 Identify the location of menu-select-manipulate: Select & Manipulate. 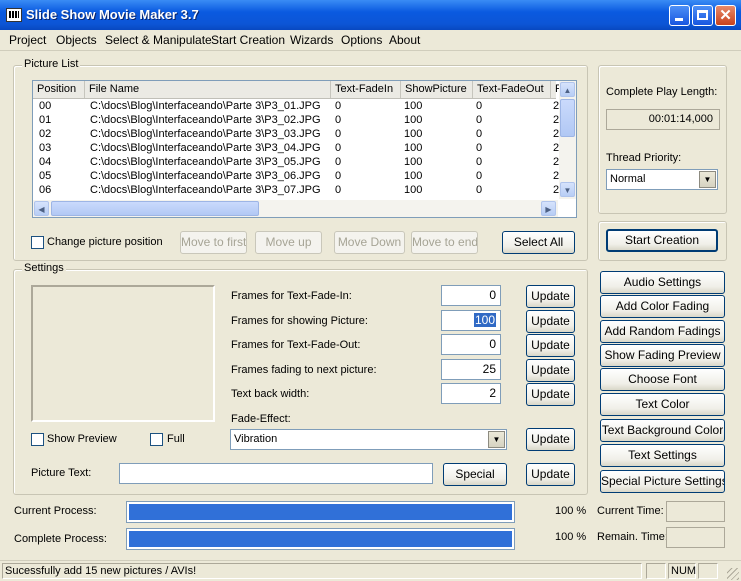
(158, 40).